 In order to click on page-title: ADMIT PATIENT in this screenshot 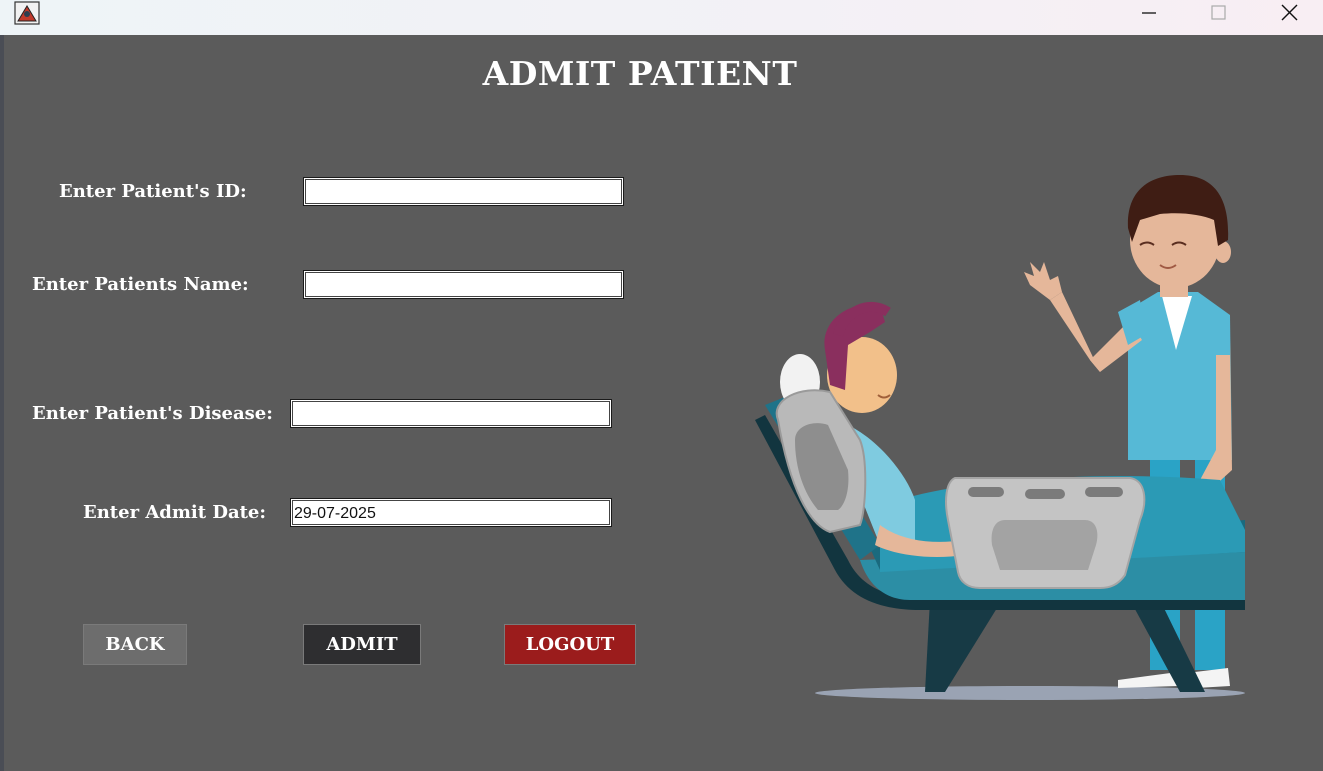, I will do `click(640, 73)`.